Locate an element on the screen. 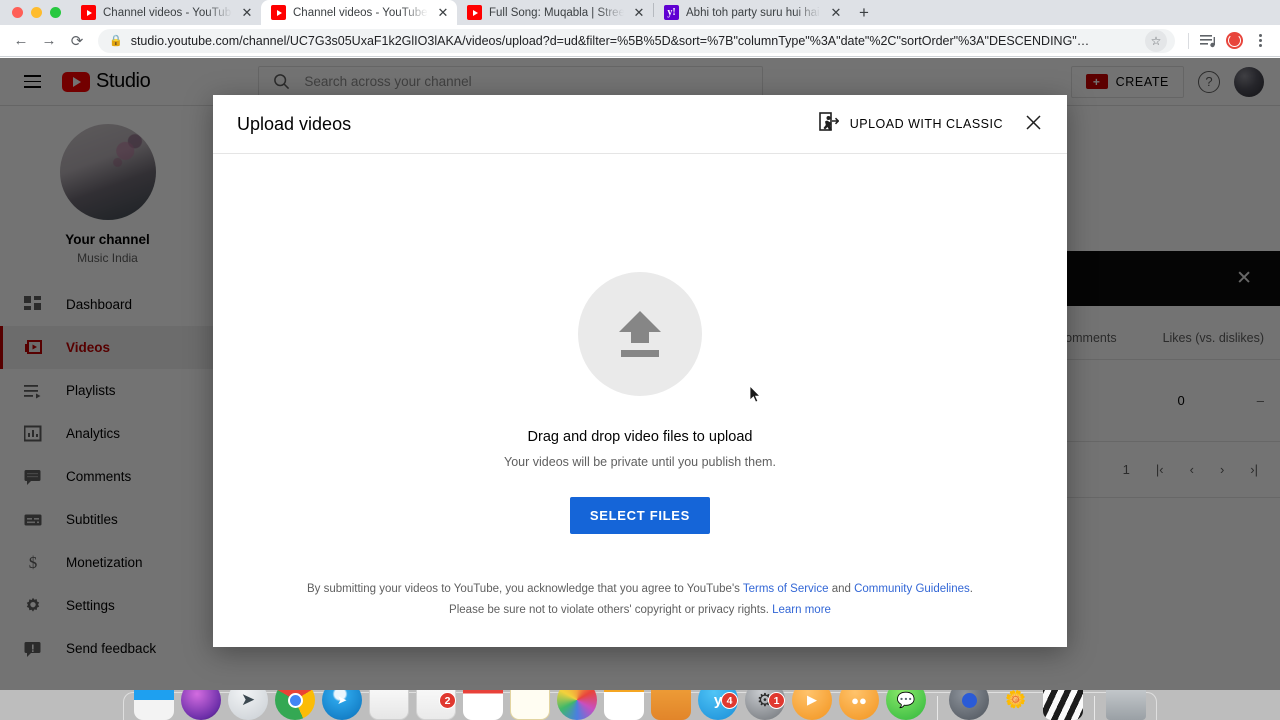  maximize-window-button is located at coordinates (55, 12).